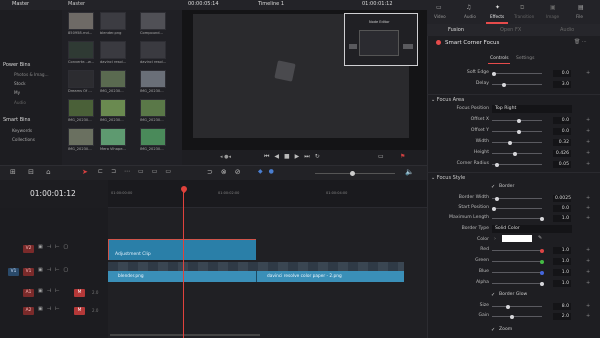 Image resolution: width=600 pixels, height=338 pixels. What do you see at coordinates (408, 46) in the screenshot?
I see `mediaout-node` at bounding box center [408, 46].